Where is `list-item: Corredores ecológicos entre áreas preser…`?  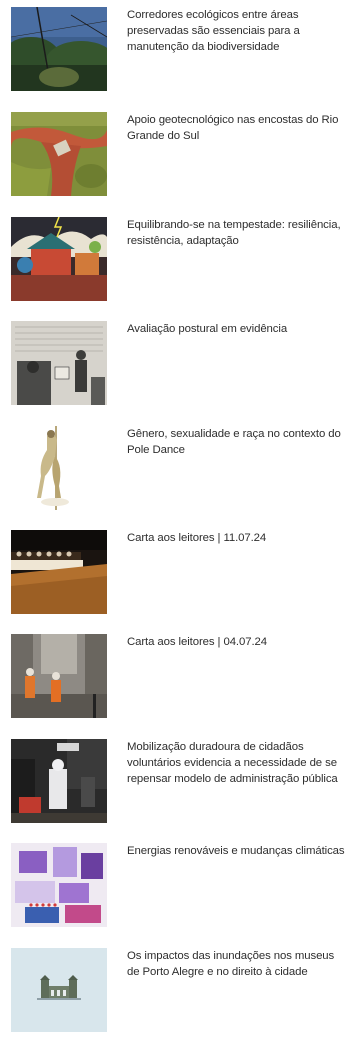
list-item: Corredores ecológicos entre áreas preser… is located at coordinates (175, 55).